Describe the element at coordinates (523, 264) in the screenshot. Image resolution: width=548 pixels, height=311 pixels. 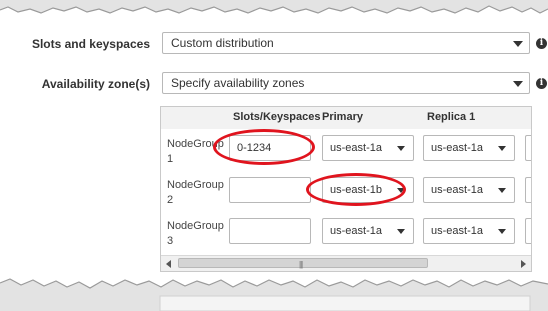
I see `scroll-right-arrow-icon` at that location.